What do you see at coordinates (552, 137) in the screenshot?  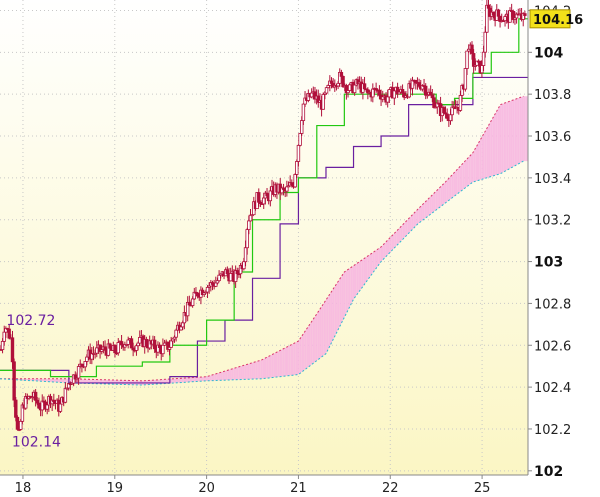 I see `y-tick-label: 103.6` at bounding box center [552, 137].